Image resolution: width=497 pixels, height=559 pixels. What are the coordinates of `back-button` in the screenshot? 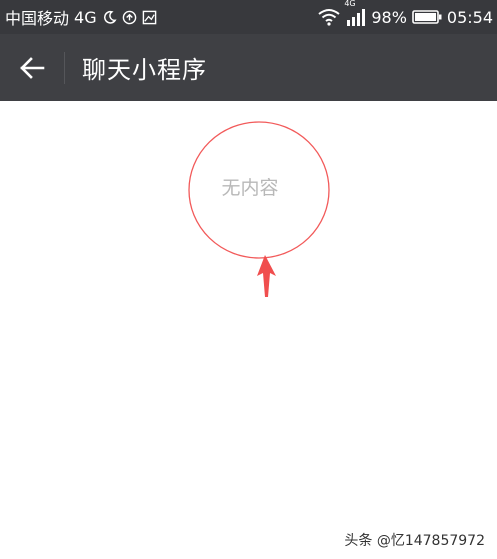 It's located at (32, 67).